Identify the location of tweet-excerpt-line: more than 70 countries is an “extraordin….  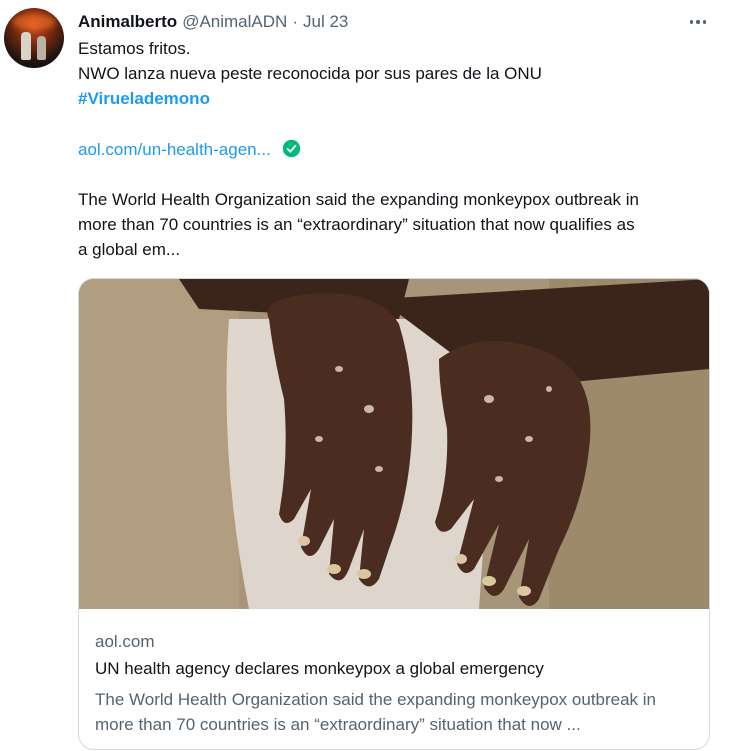
(356, 224).